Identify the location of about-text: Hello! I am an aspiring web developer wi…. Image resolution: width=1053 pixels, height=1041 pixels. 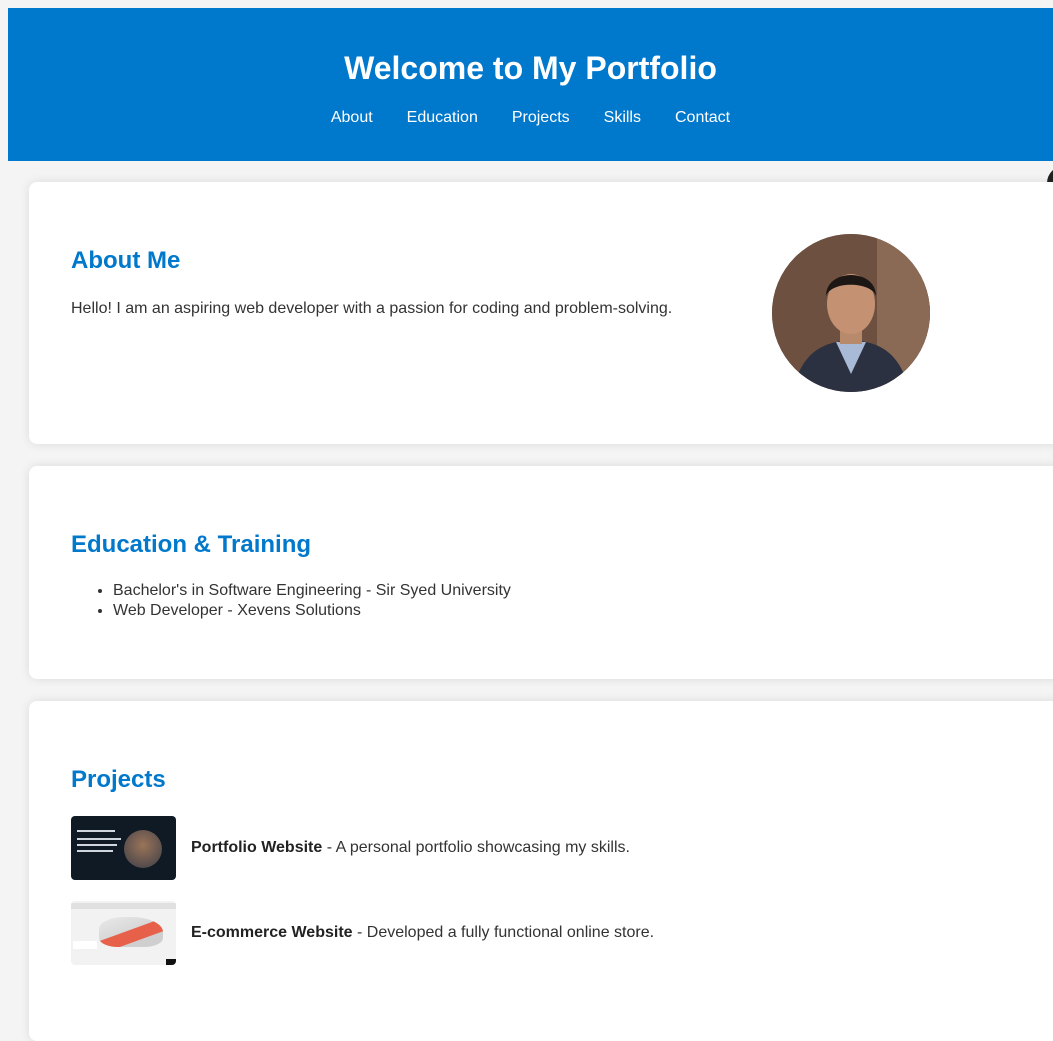
(372, 308).